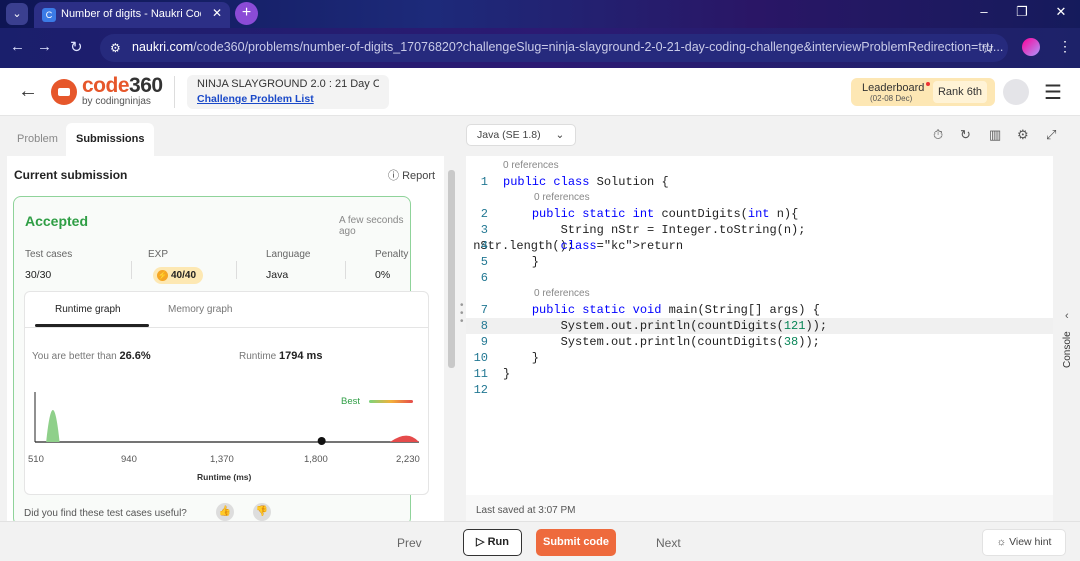 Image resolution: width=1080 pixels, height=561 pixels. Describe the element at coordinates (74, 356) in the screenshot. I see `better-than-label: You are better than` at that location.